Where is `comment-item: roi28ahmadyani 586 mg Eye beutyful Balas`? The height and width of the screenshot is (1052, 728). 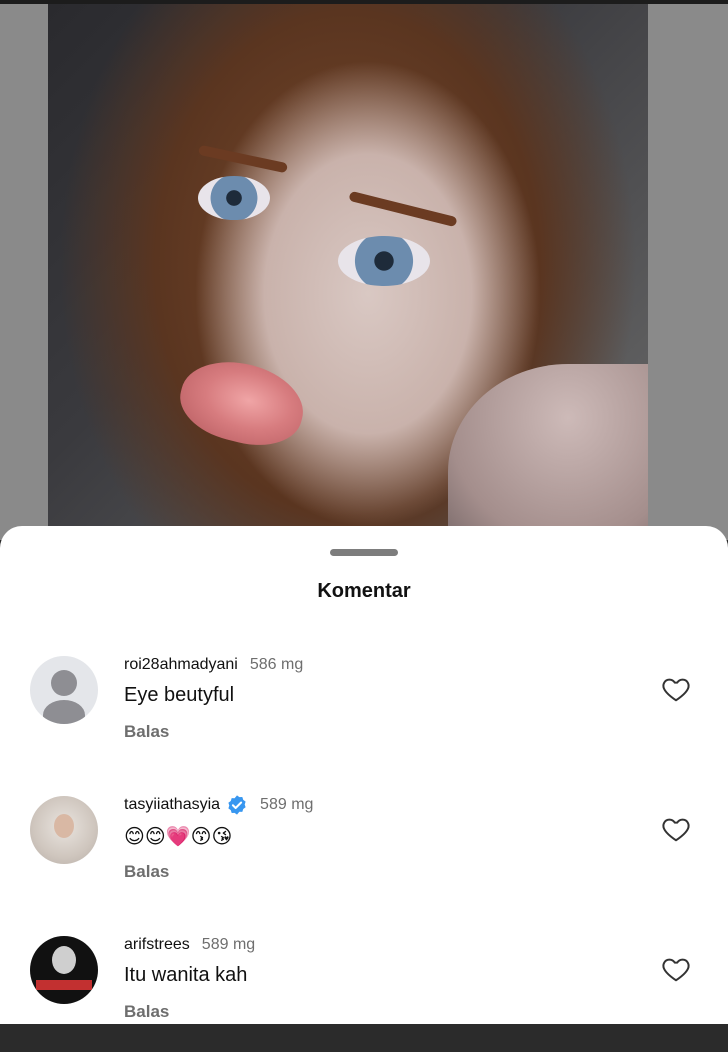 comment-item: roi28ahmadyani 586 mg Eye beutyful Balas is located at coordinates (364, 712).